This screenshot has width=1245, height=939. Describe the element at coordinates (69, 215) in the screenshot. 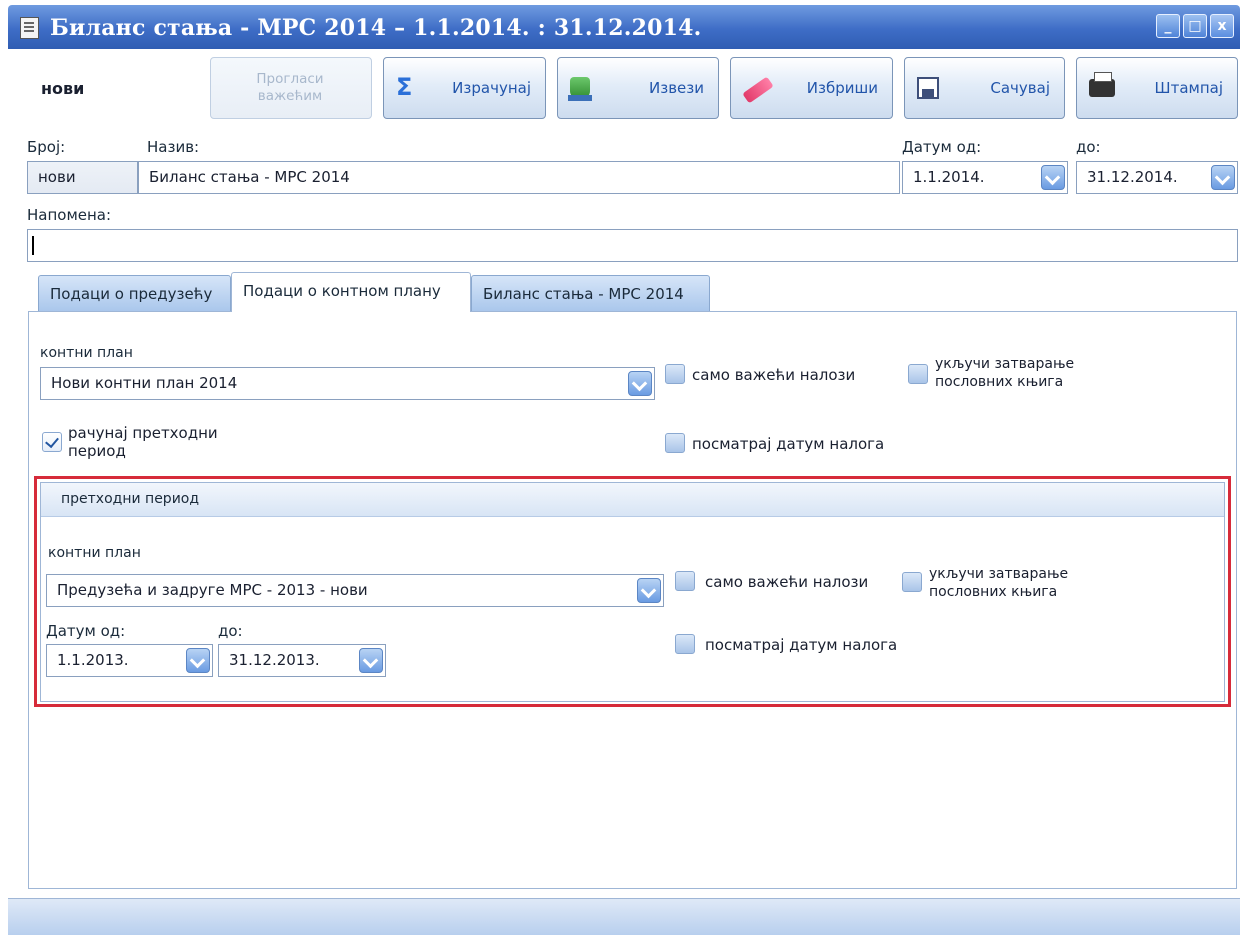

I see `note-label: Напомена:` at that location.